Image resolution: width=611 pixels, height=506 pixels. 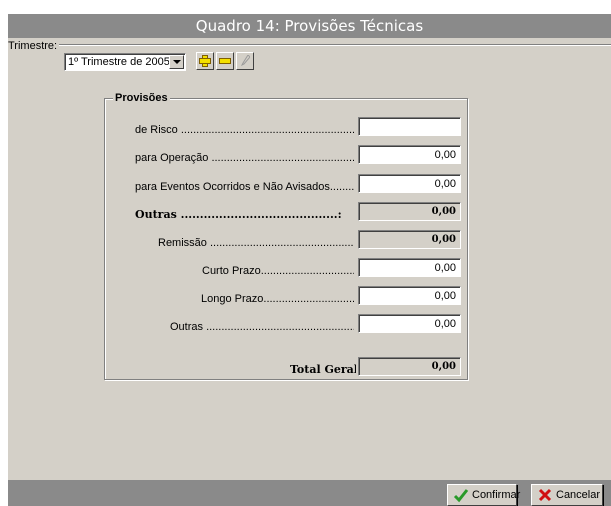 I want to click on cancel-button-label: Cancelar, so click(x=578, y=495).